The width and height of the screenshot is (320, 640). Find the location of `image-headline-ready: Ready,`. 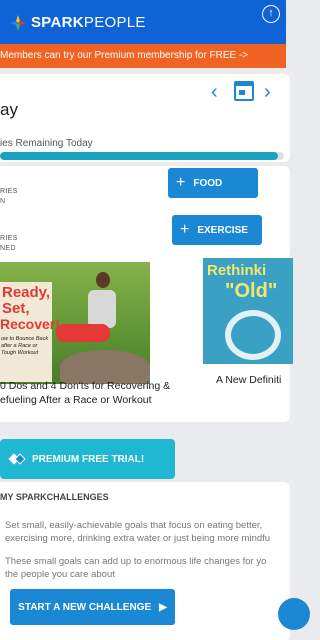

image-headline-ready: Ready, is located at coordinates (26, 292).